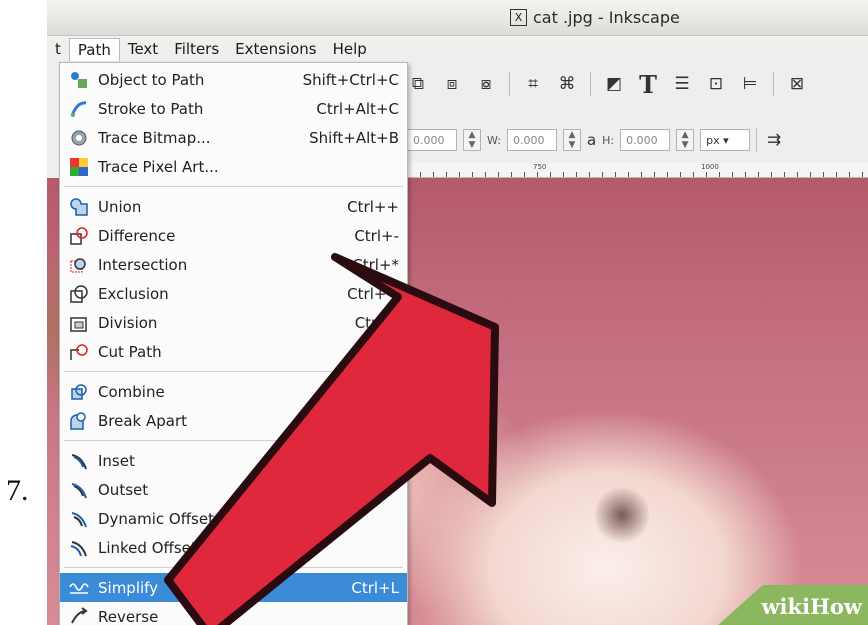  What do you see at coordinates (380, 351) in the screenshot?
I see `menu-item-shortcut: Alt+/` at bounding box center [380, 351].